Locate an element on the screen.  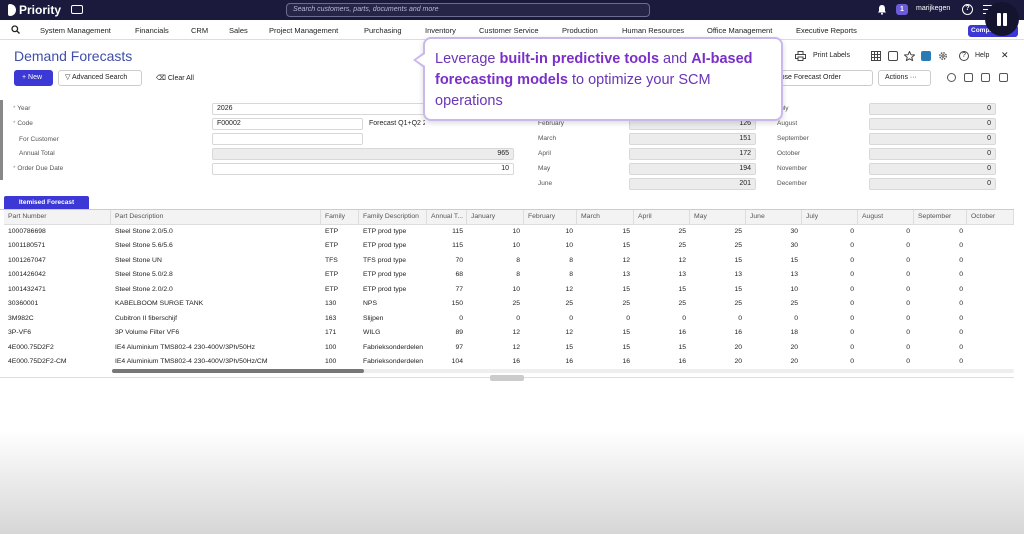
user-avatar: 1 is located at coordinates (902, 9).